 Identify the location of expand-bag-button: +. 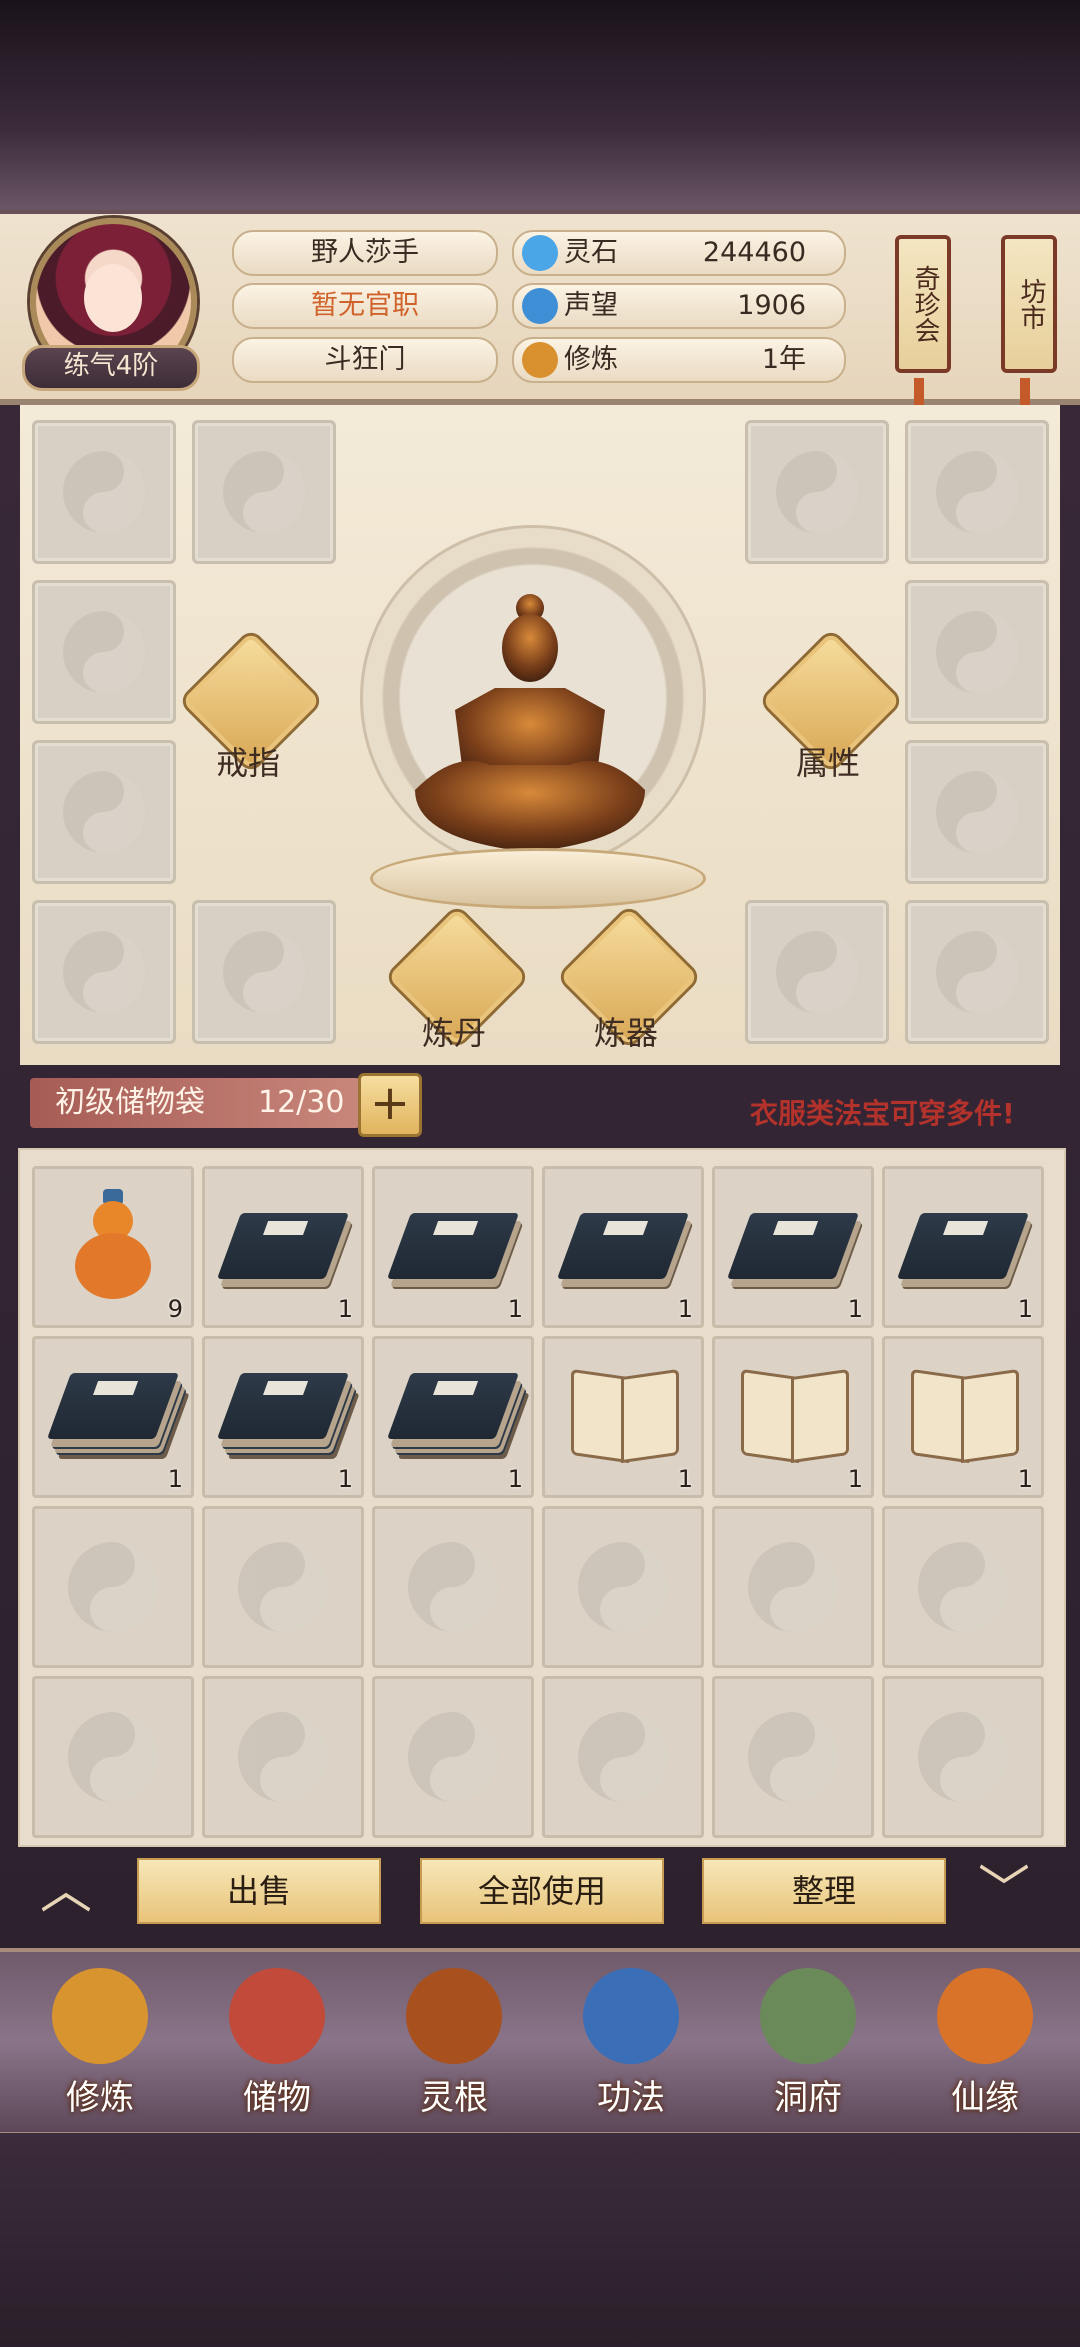
(390, 1105).